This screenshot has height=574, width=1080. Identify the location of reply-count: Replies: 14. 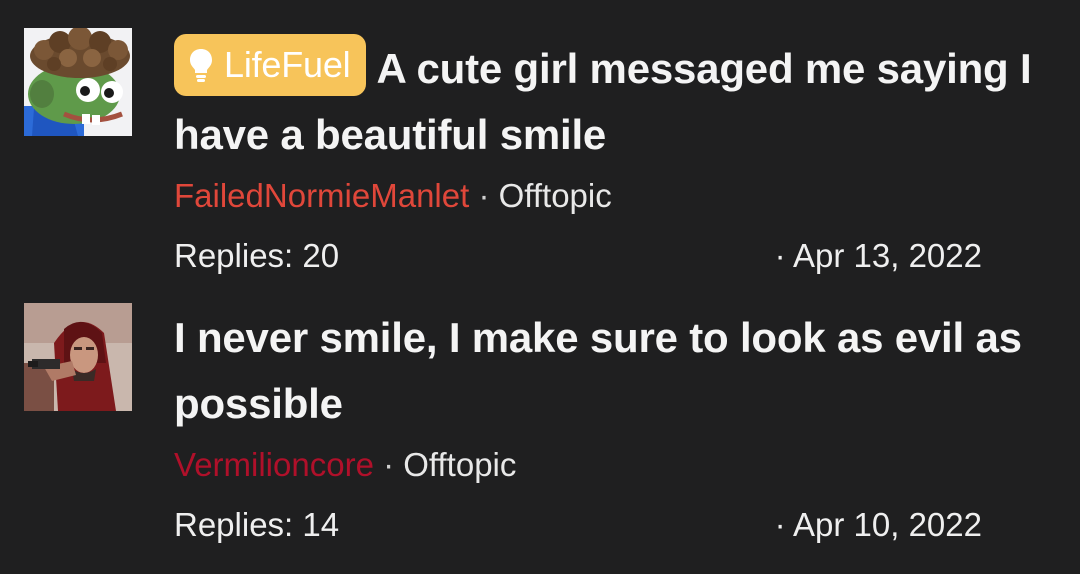
(257, 524).